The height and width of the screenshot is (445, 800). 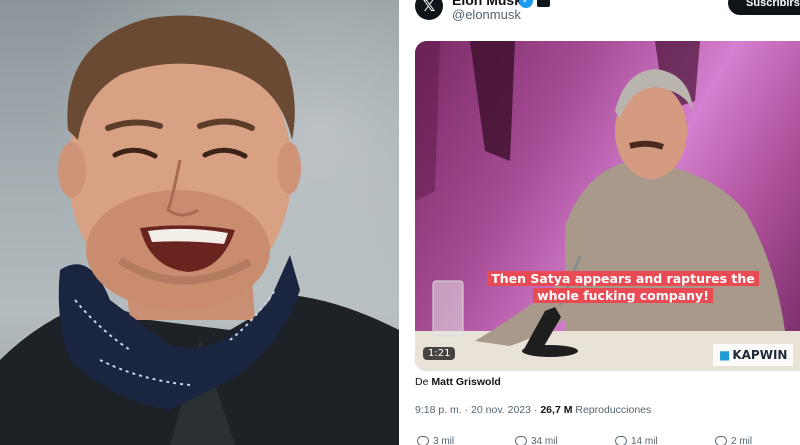 What do you see at coordinates (605, 440) in the screenshot?
I see `tweet-actions: 3 mil 34 mil 14 mil 2 mil` at bounding box center [605, 440].